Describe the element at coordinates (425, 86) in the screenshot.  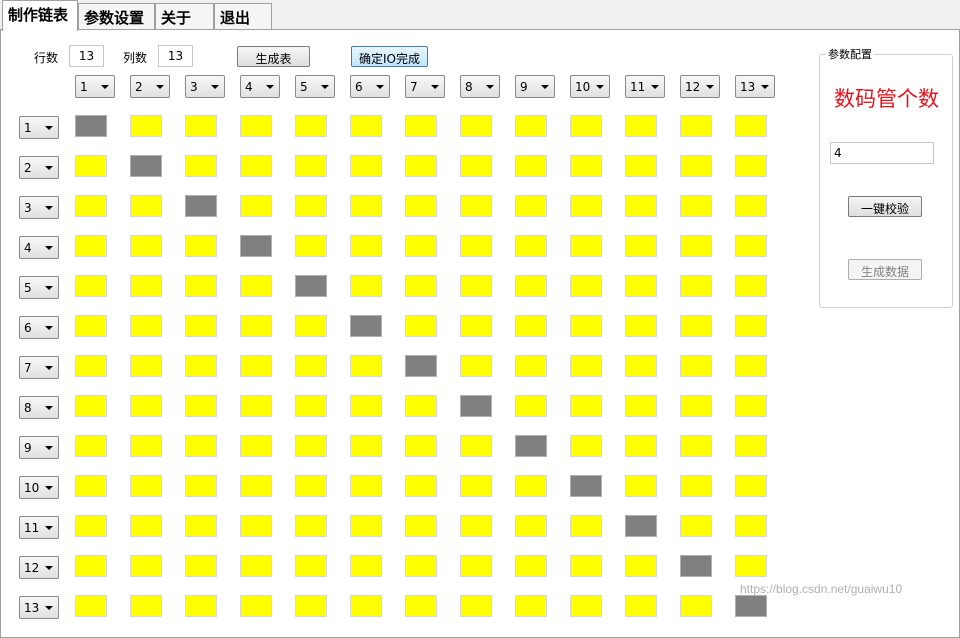
I see `column-select-7: 7` at that location.